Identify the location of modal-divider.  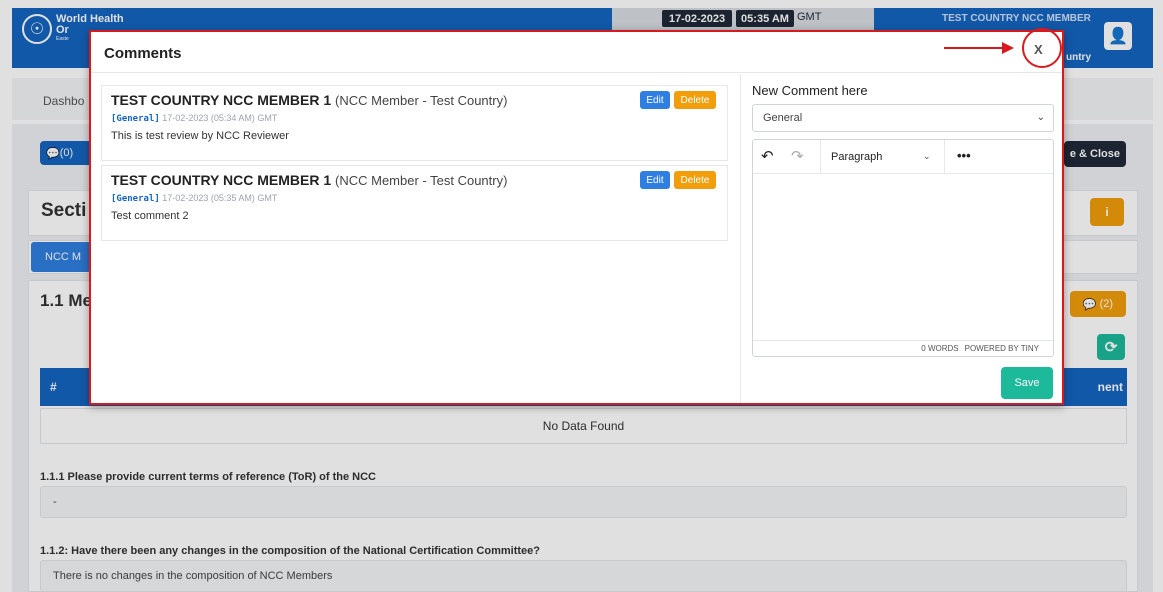
(740, 238).